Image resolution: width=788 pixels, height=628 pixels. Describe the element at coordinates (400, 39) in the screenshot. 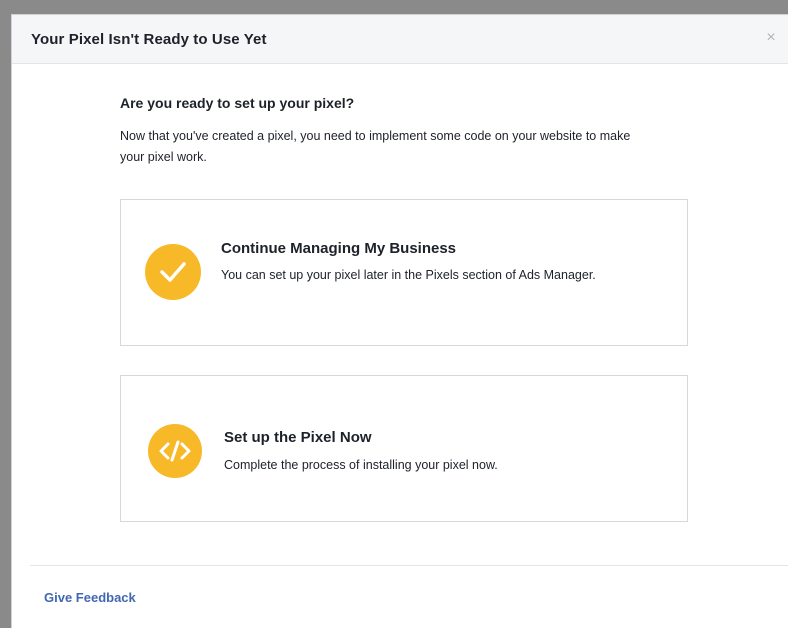

I see `dialog-header: Your Pixel Isn't Ready to Use Yet ×` at that location.